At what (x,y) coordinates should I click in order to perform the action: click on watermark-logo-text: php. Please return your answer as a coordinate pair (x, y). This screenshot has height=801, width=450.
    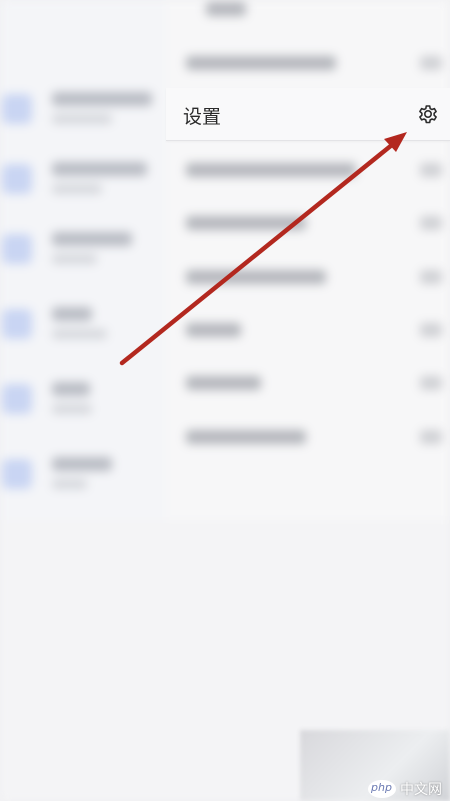
    Looking at the image, I should click on (381, 787).